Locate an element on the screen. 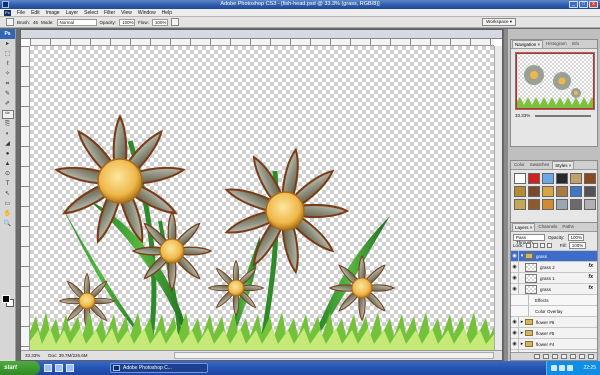 This screenshot has width=600, height=375. history-brush-tool-icon: ◐ is located at coordinates (8, 134).